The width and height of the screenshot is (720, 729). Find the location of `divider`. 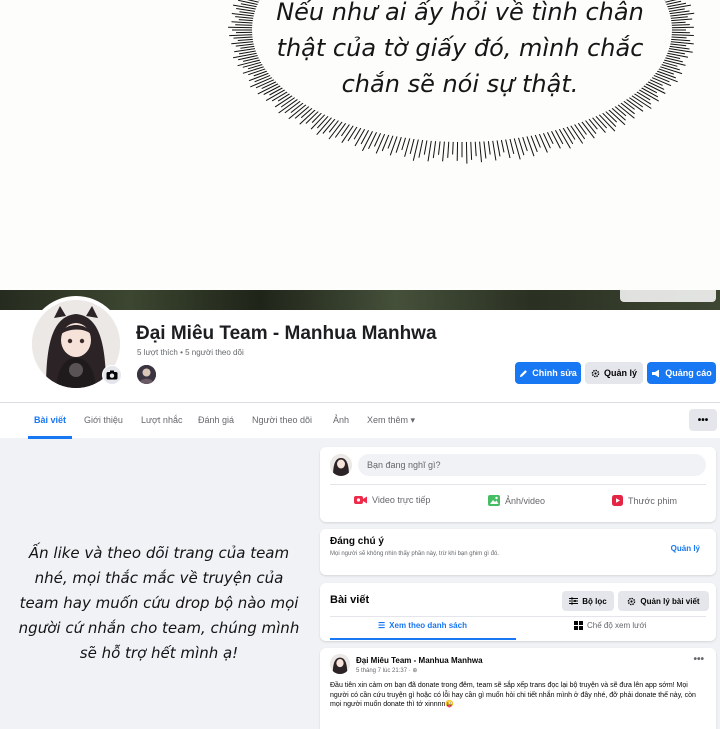

divider is located at coordinates (518, 484).